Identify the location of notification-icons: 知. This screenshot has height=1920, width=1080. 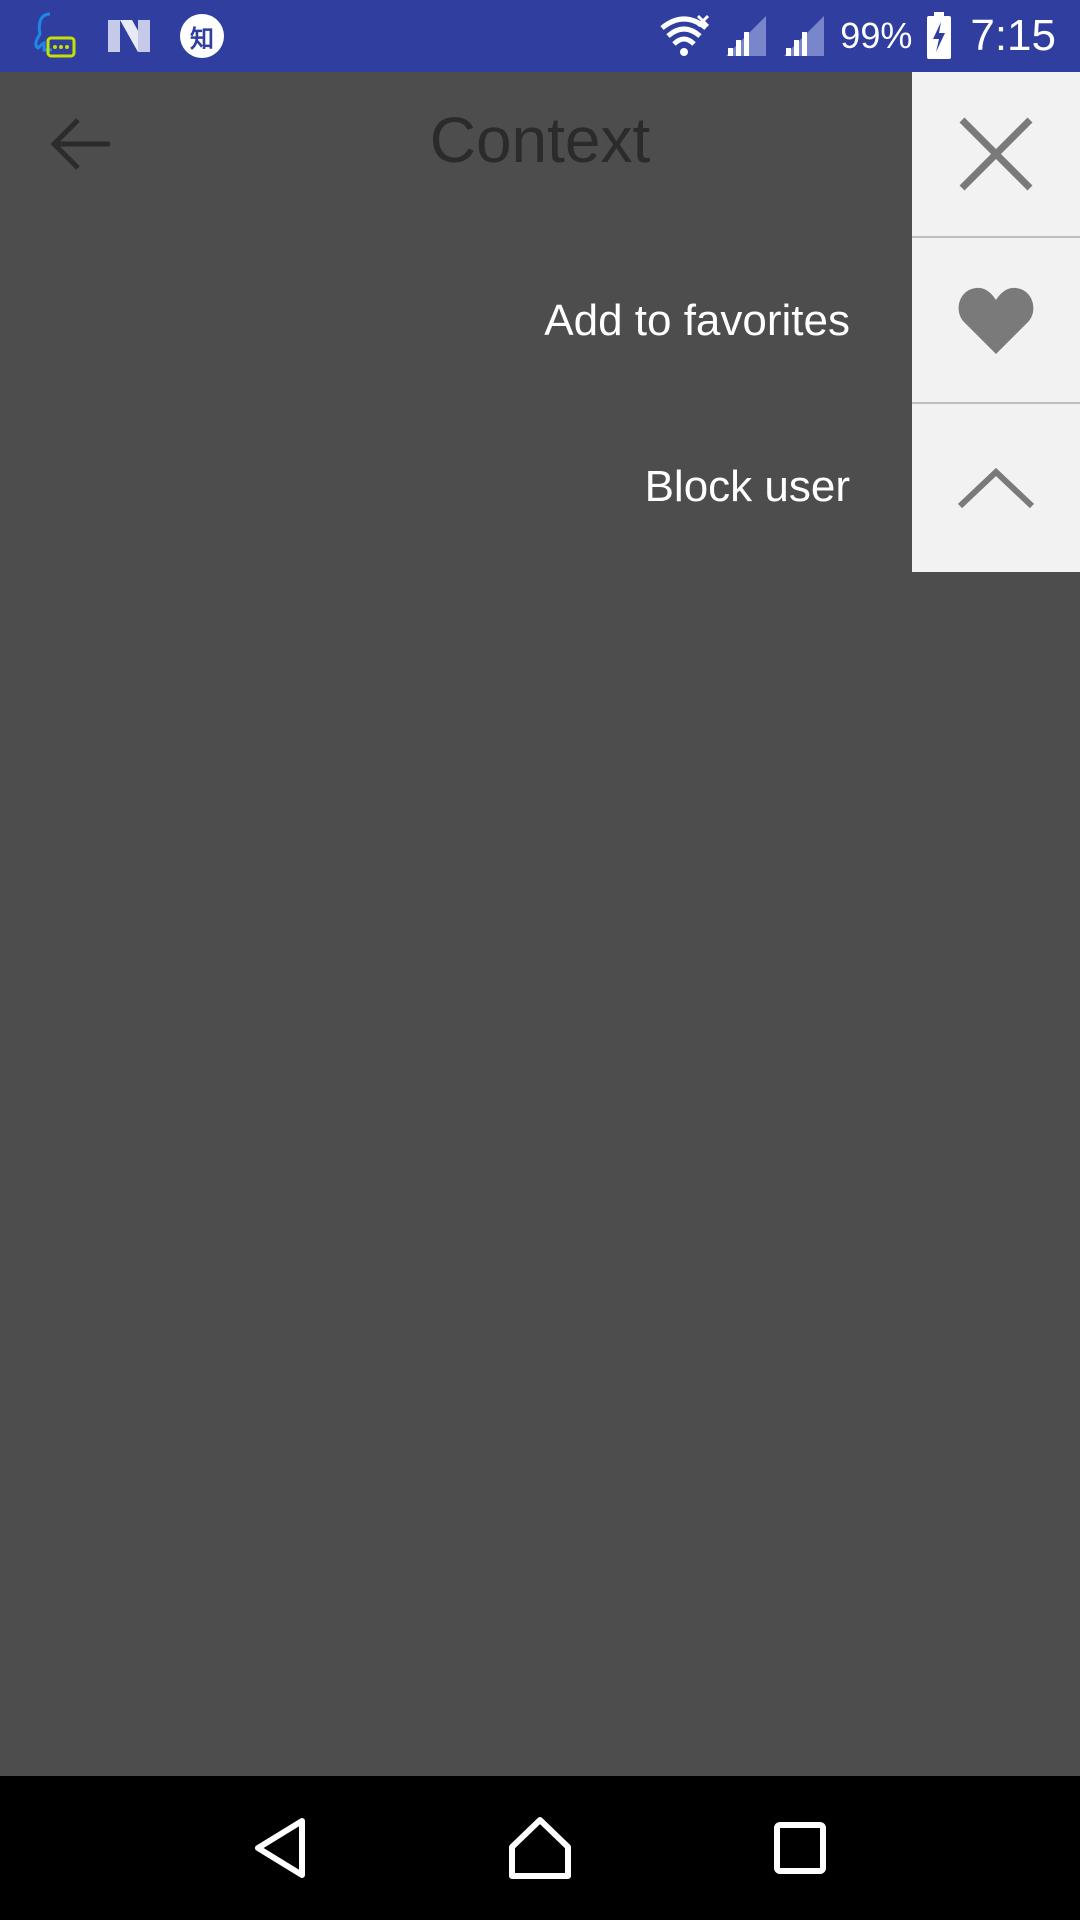
(127, 36).